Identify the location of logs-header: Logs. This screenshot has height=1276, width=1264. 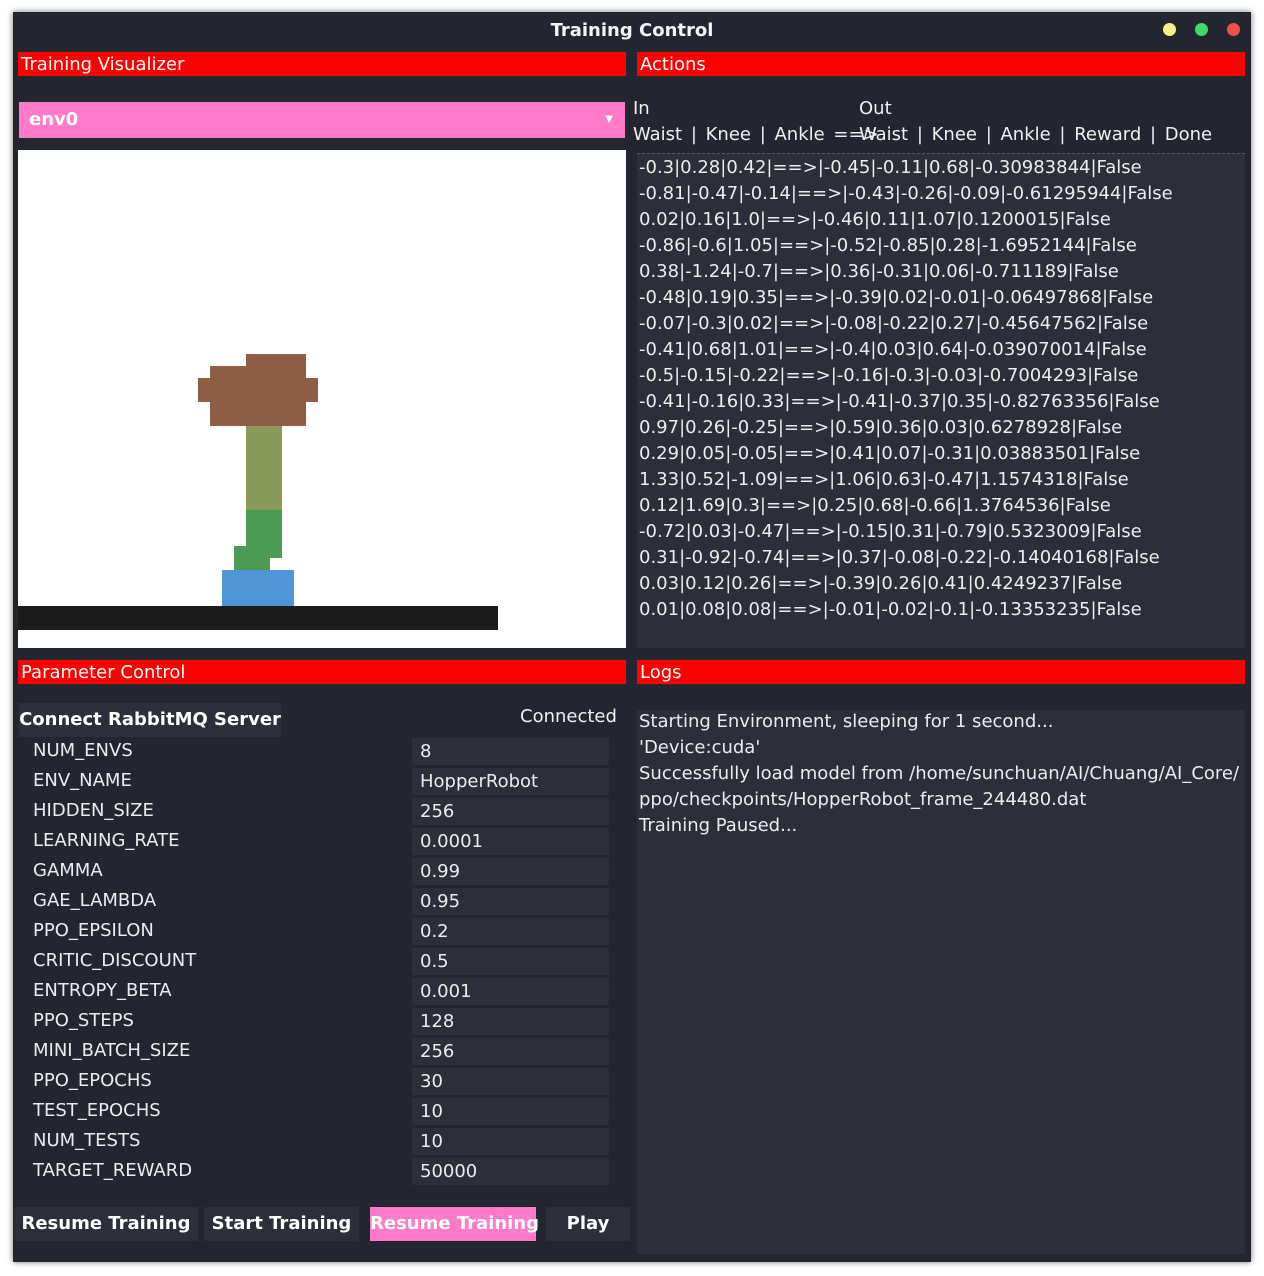
(941, 672).